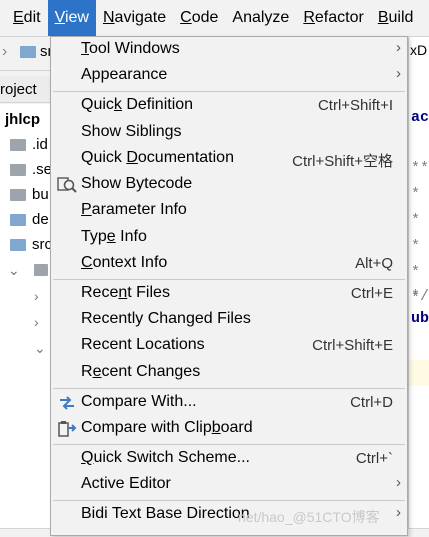 This screenshot has width=429, height=537. Describe the element at coordinates (229, 403) in the screenshot. I see `menu-item-compare-with: Compare With... Ctrl+D` at that location.